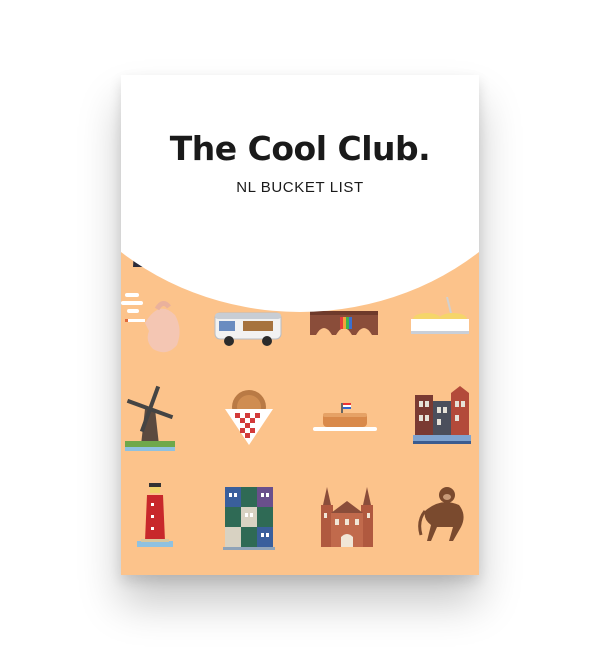 This screenshot has width=600, height=654. Describe the element at coordinates (443, 514) in the screenshot. I see `monkey-icon` at that location.